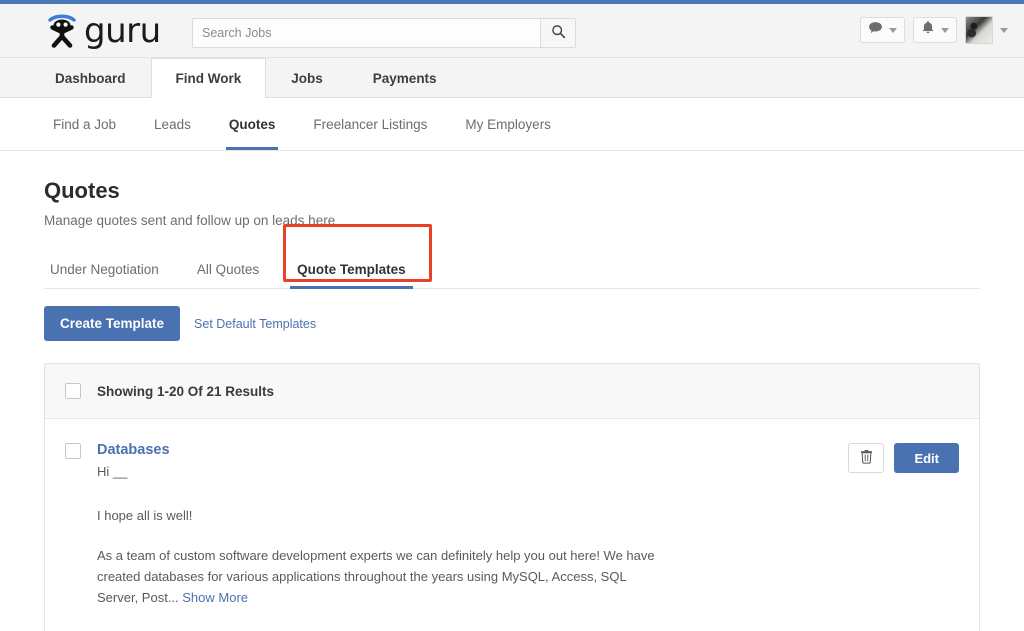 The width and height of the screenshot is (1024, 631). I want to click on guru-stick-figure-logo-icon, so click(62, 31).